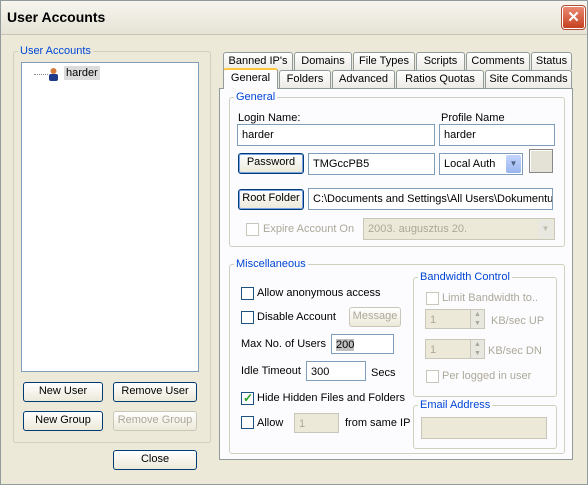 Image resolution: width=588 pixels, height=485 pixels. Describe the element at coordinates (433, 350) in the screenshot. I see `bandwidth-dn-value: 1` at that location.